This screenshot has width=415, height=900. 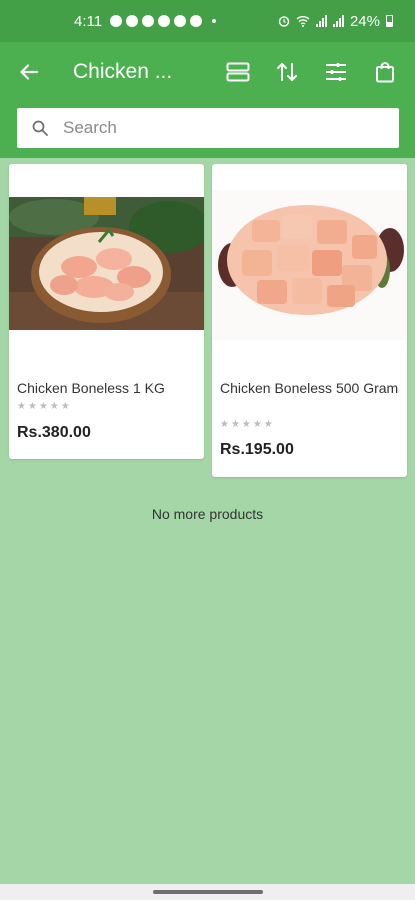 I want to click on list-view-button, so click(x=237, y=72).